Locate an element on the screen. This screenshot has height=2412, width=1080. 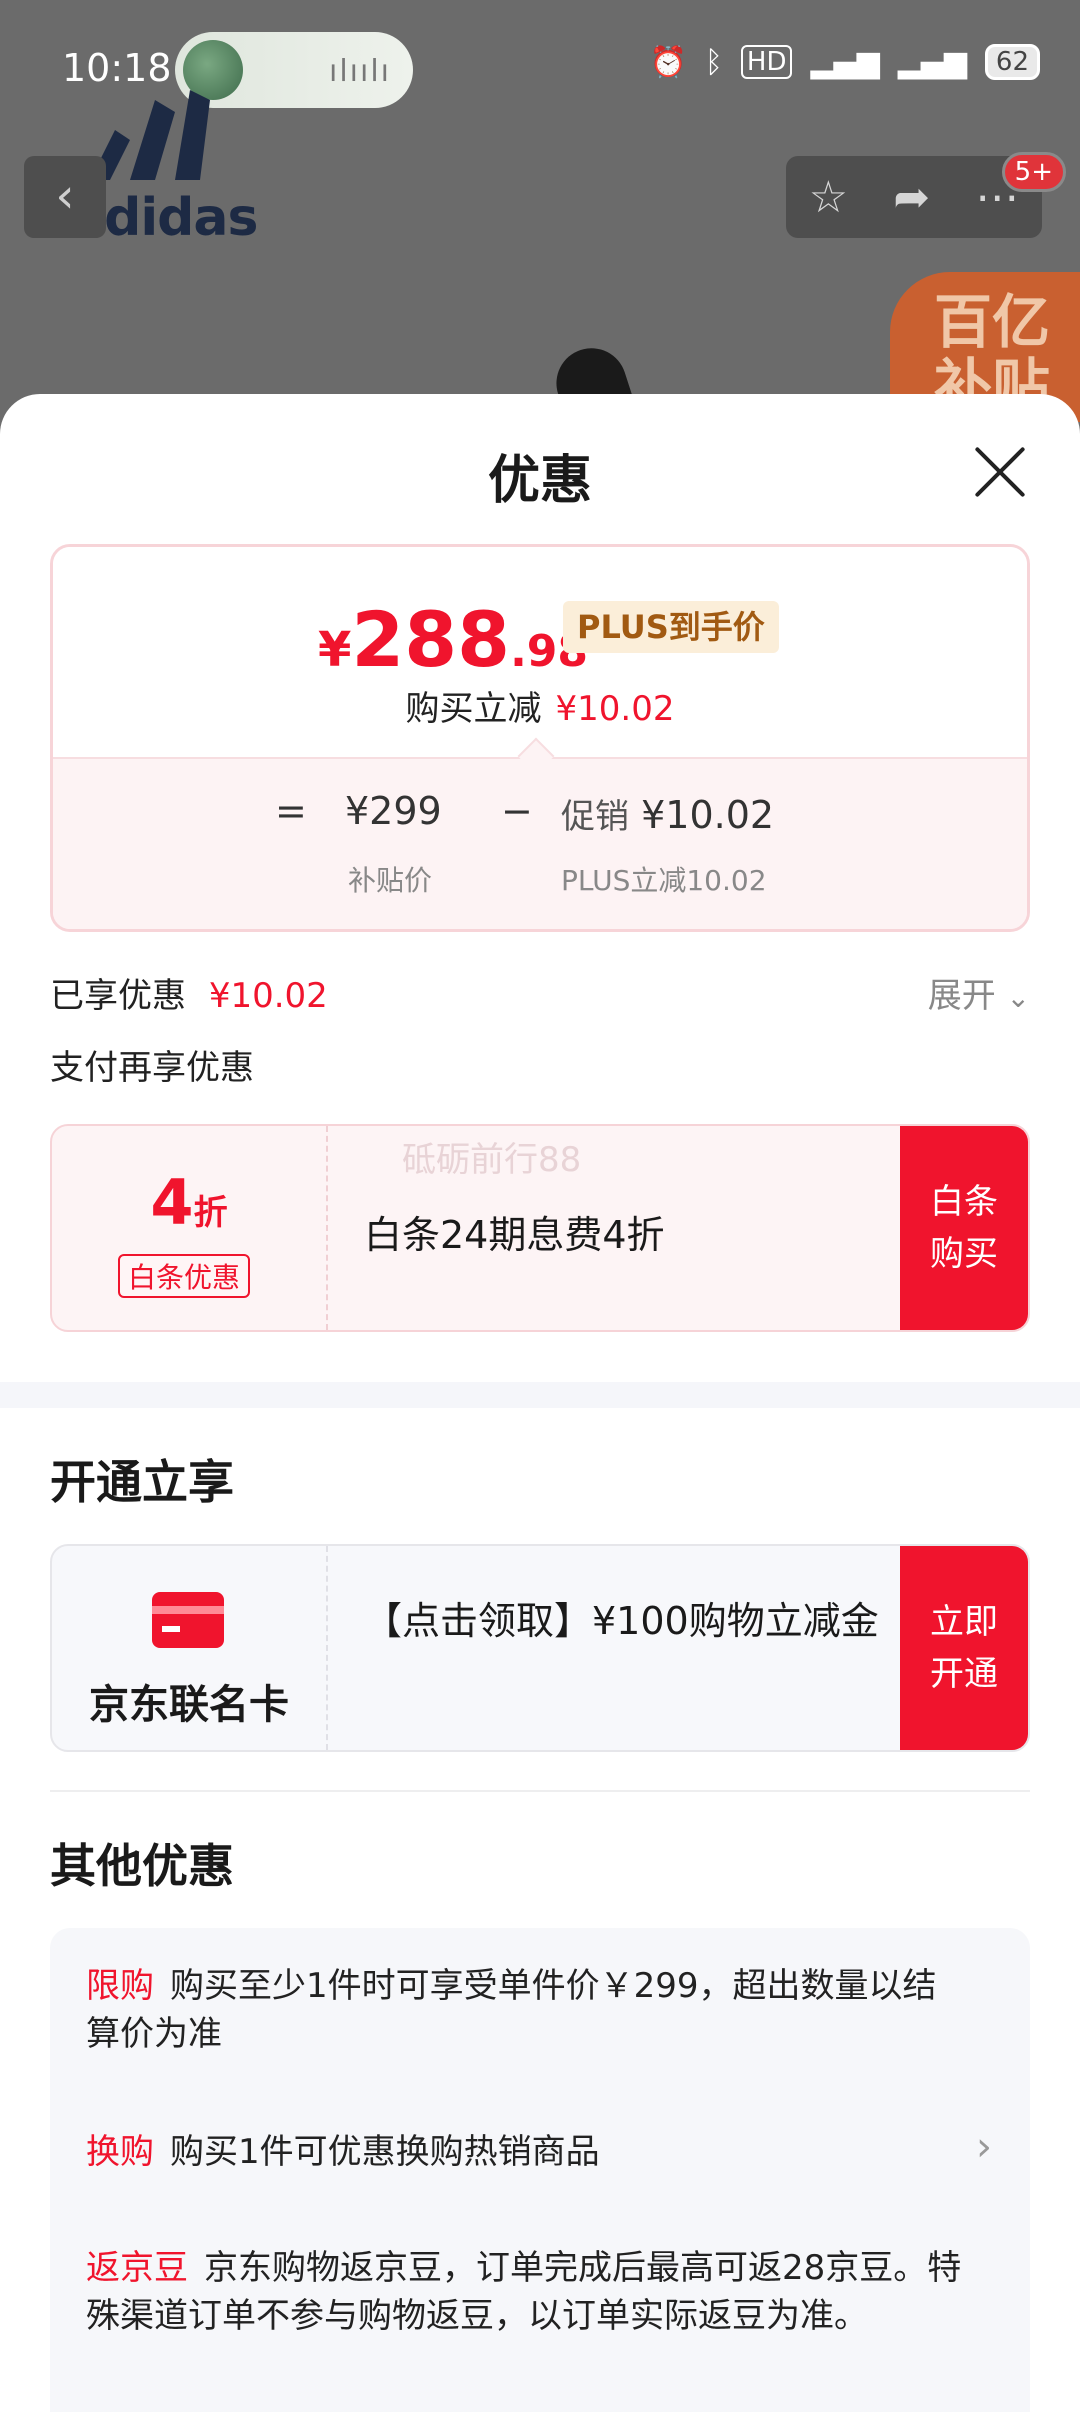
credit-card-icon is located at coordinates (188, 1620).